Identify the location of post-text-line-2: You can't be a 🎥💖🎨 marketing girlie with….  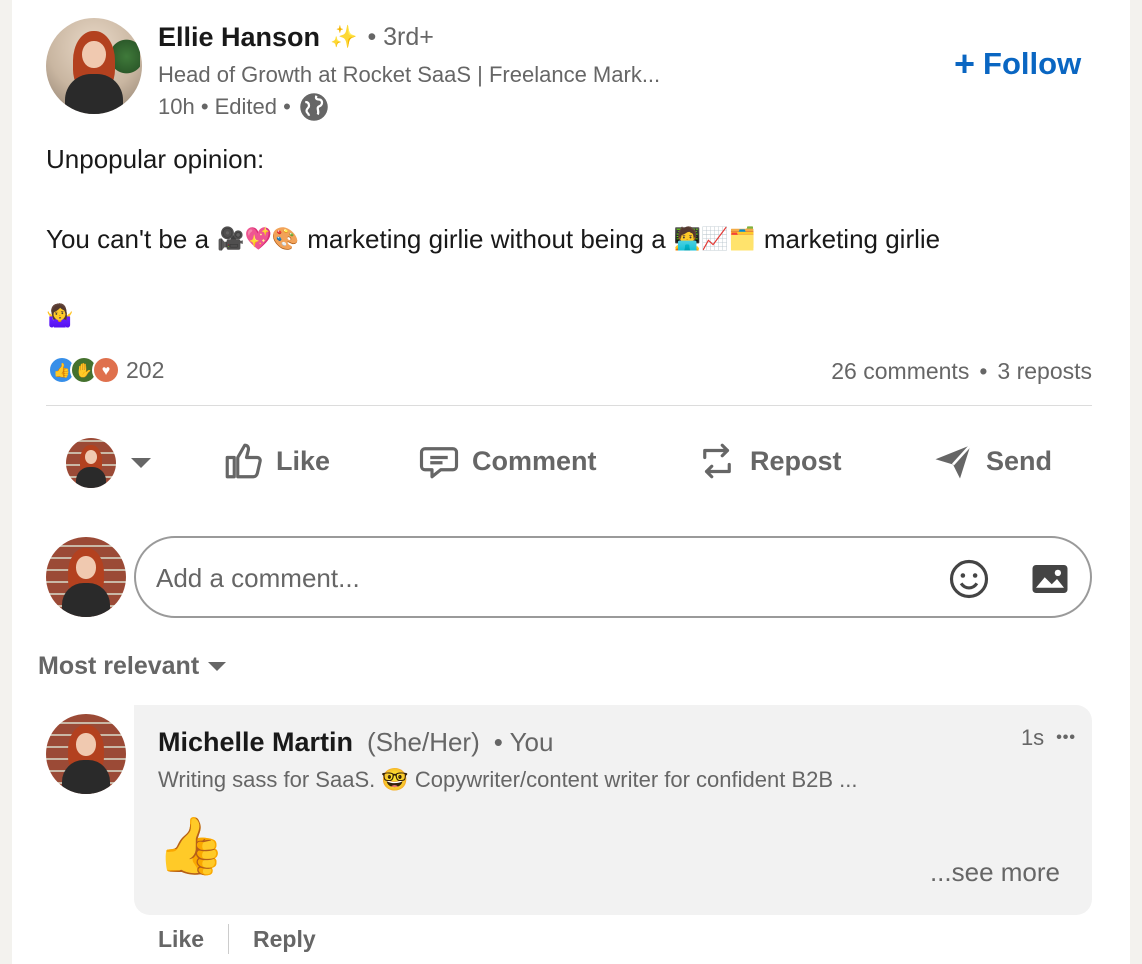
(493, 239).